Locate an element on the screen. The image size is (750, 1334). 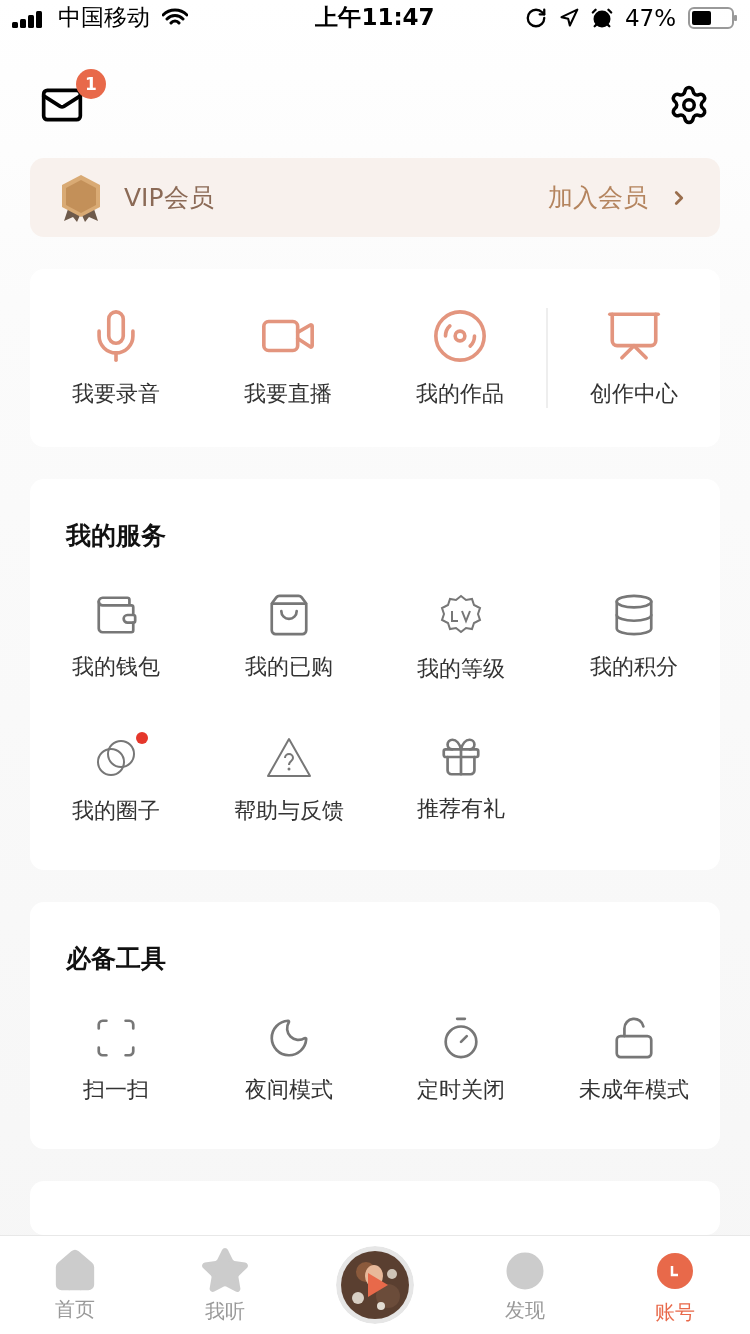
service-tile: 夜间模式 is located at coordinates (288, 1060).